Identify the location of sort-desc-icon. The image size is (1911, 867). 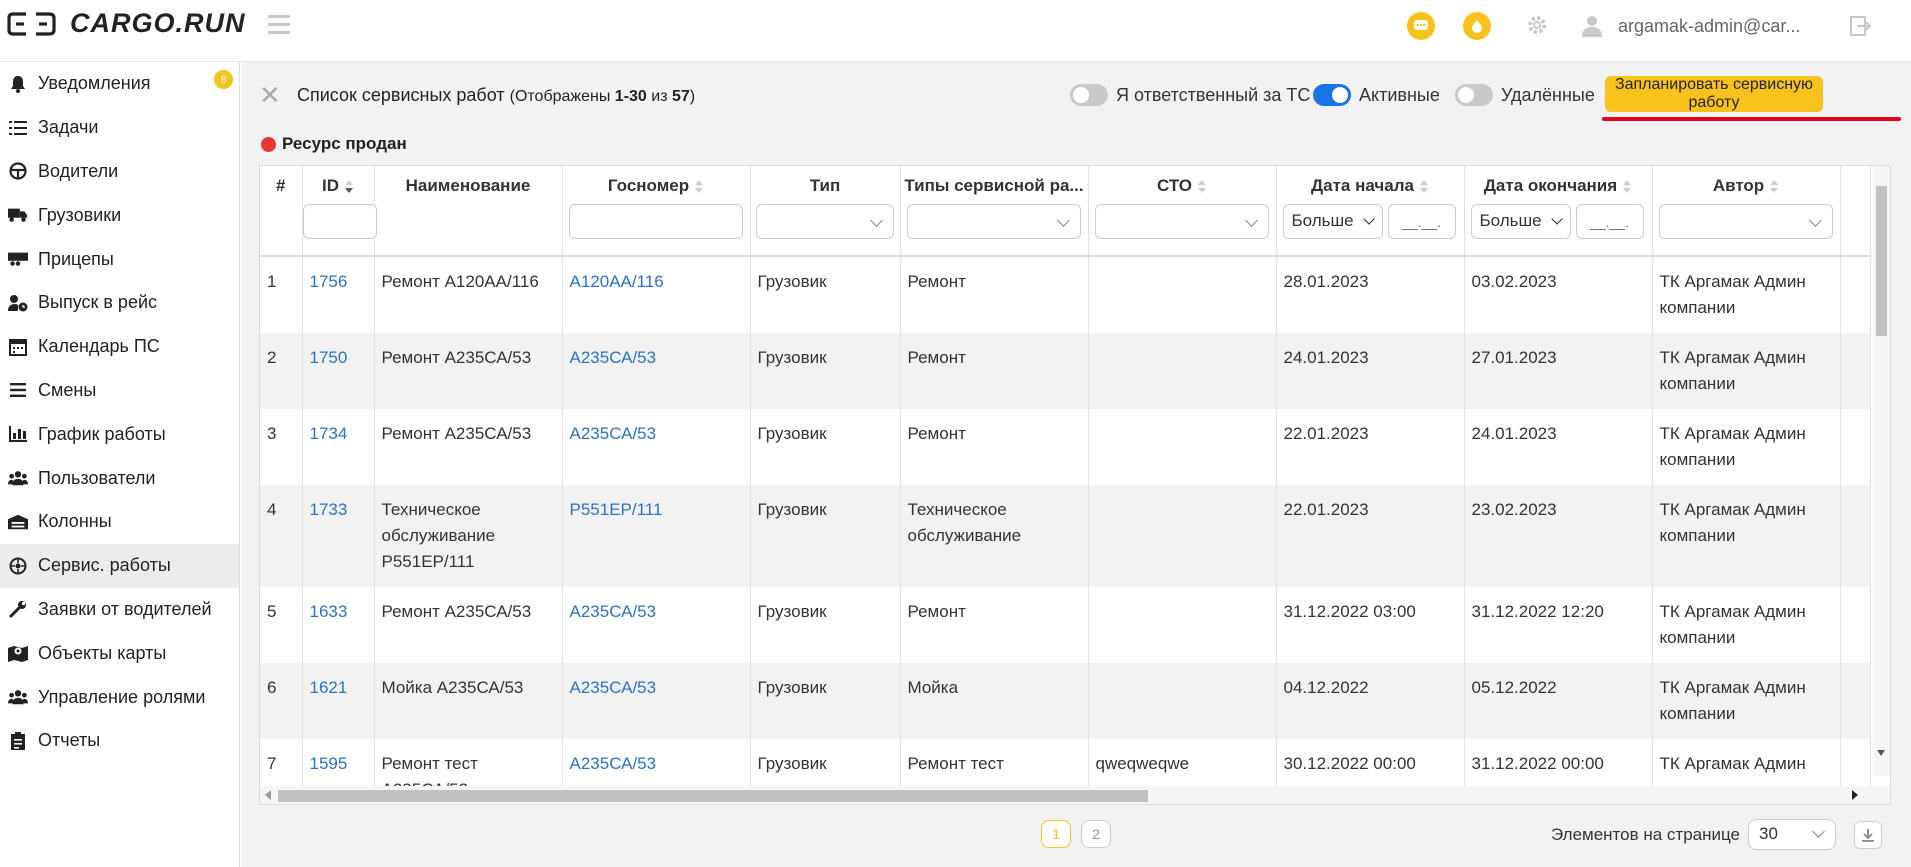
(349, 186).